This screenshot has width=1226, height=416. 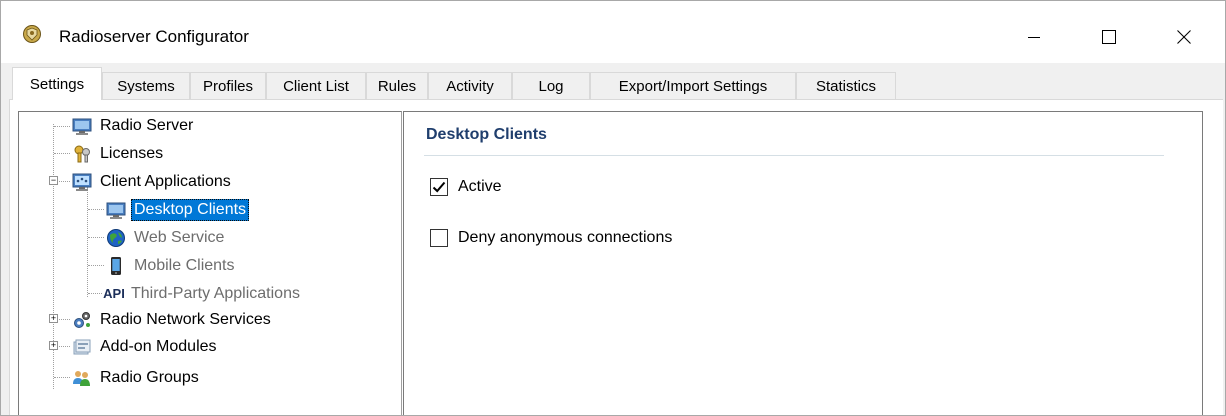 I want to click on tree-item-radio-groups: Radio Groups, so click(x=137, y=378).